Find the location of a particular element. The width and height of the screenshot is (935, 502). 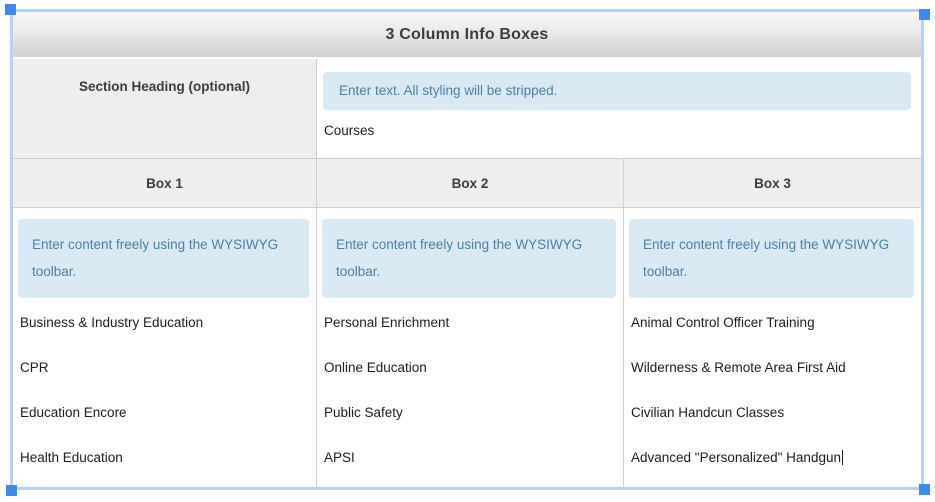

section-heading-label: Section Heading (optional) is located at coordinates (164, 86).